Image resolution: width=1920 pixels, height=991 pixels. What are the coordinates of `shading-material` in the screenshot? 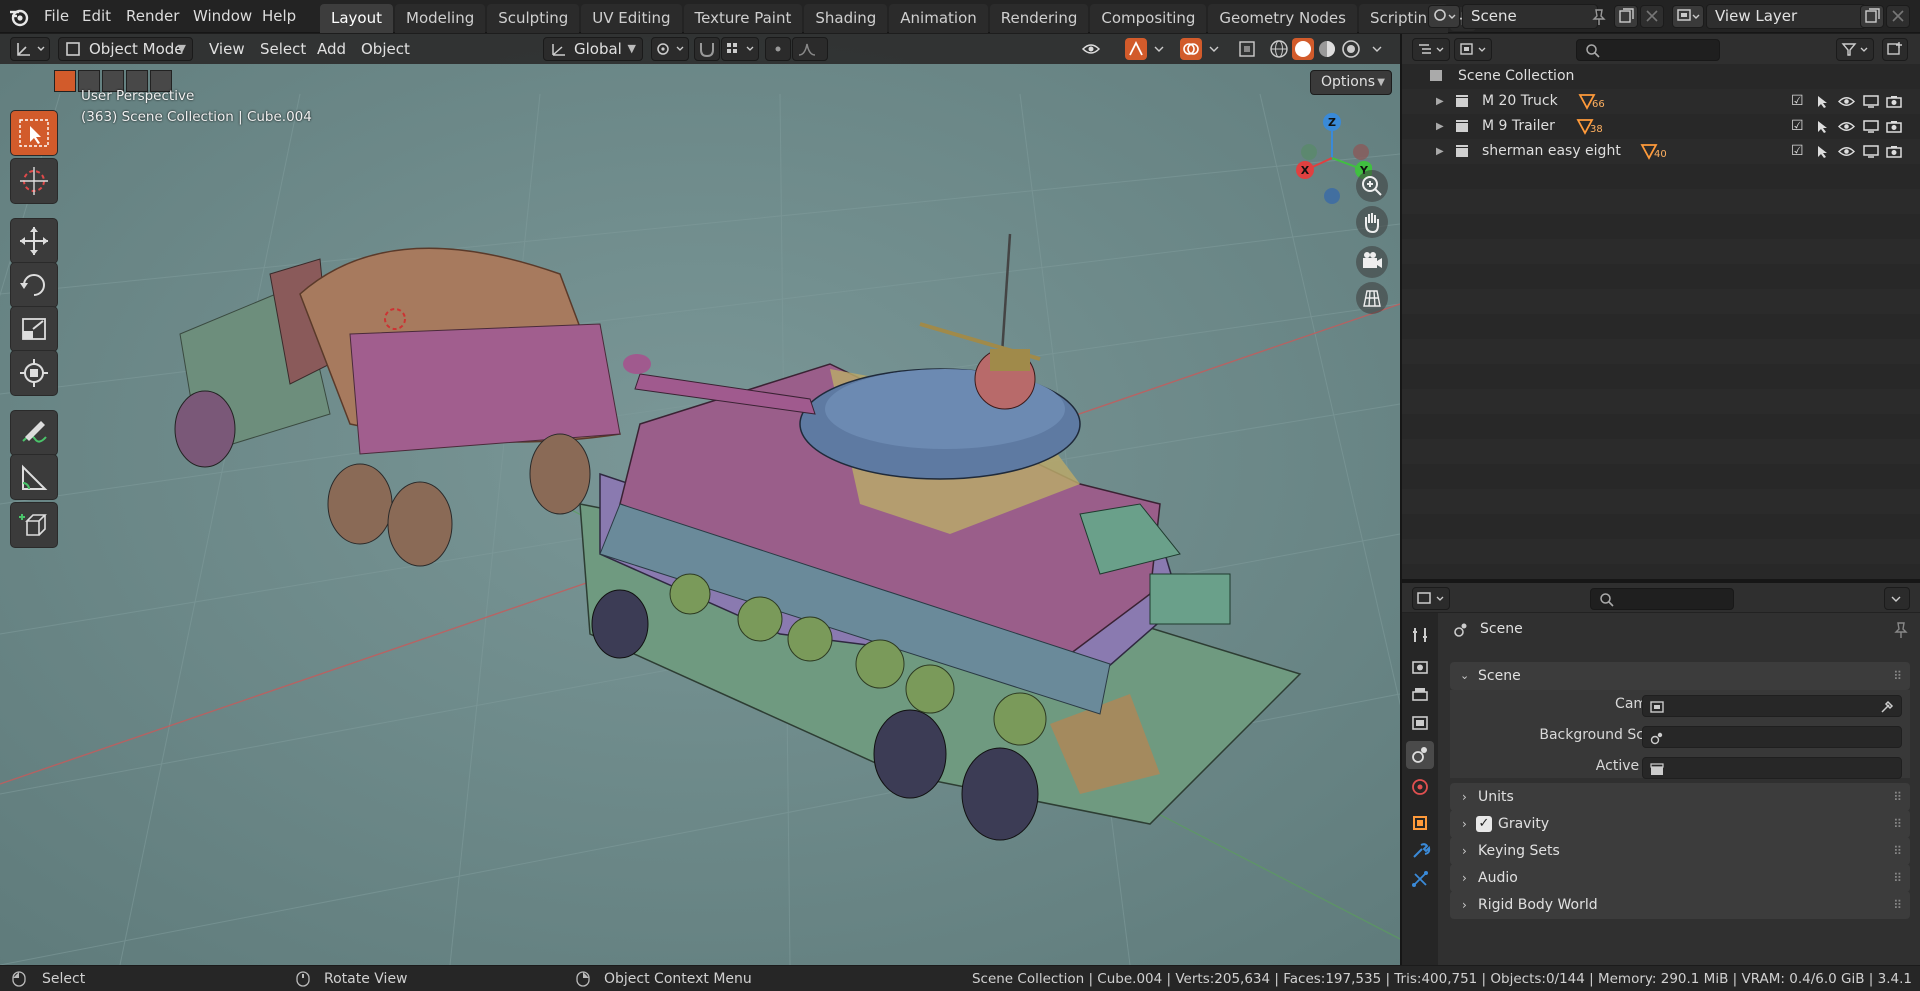 It's located at (1327, 49).